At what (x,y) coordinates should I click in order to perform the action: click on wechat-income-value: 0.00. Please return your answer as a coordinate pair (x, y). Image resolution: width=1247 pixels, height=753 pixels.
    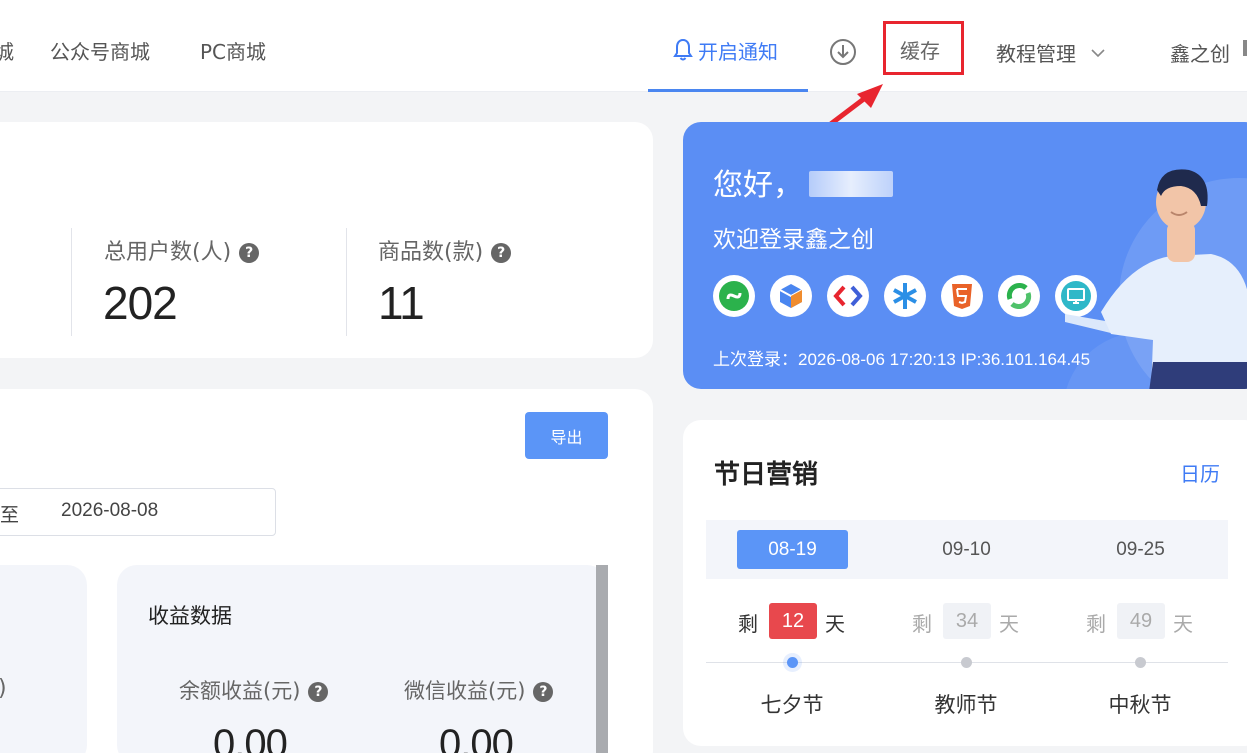
    Looking at the image, I should click on (476, 737).